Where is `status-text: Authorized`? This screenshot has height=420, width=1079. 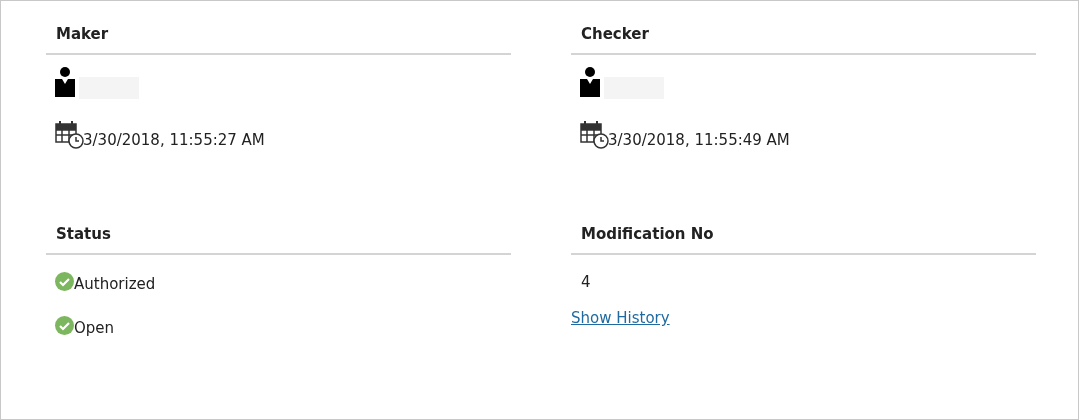 status-text: Authorized is located at coordinates (115, 284).